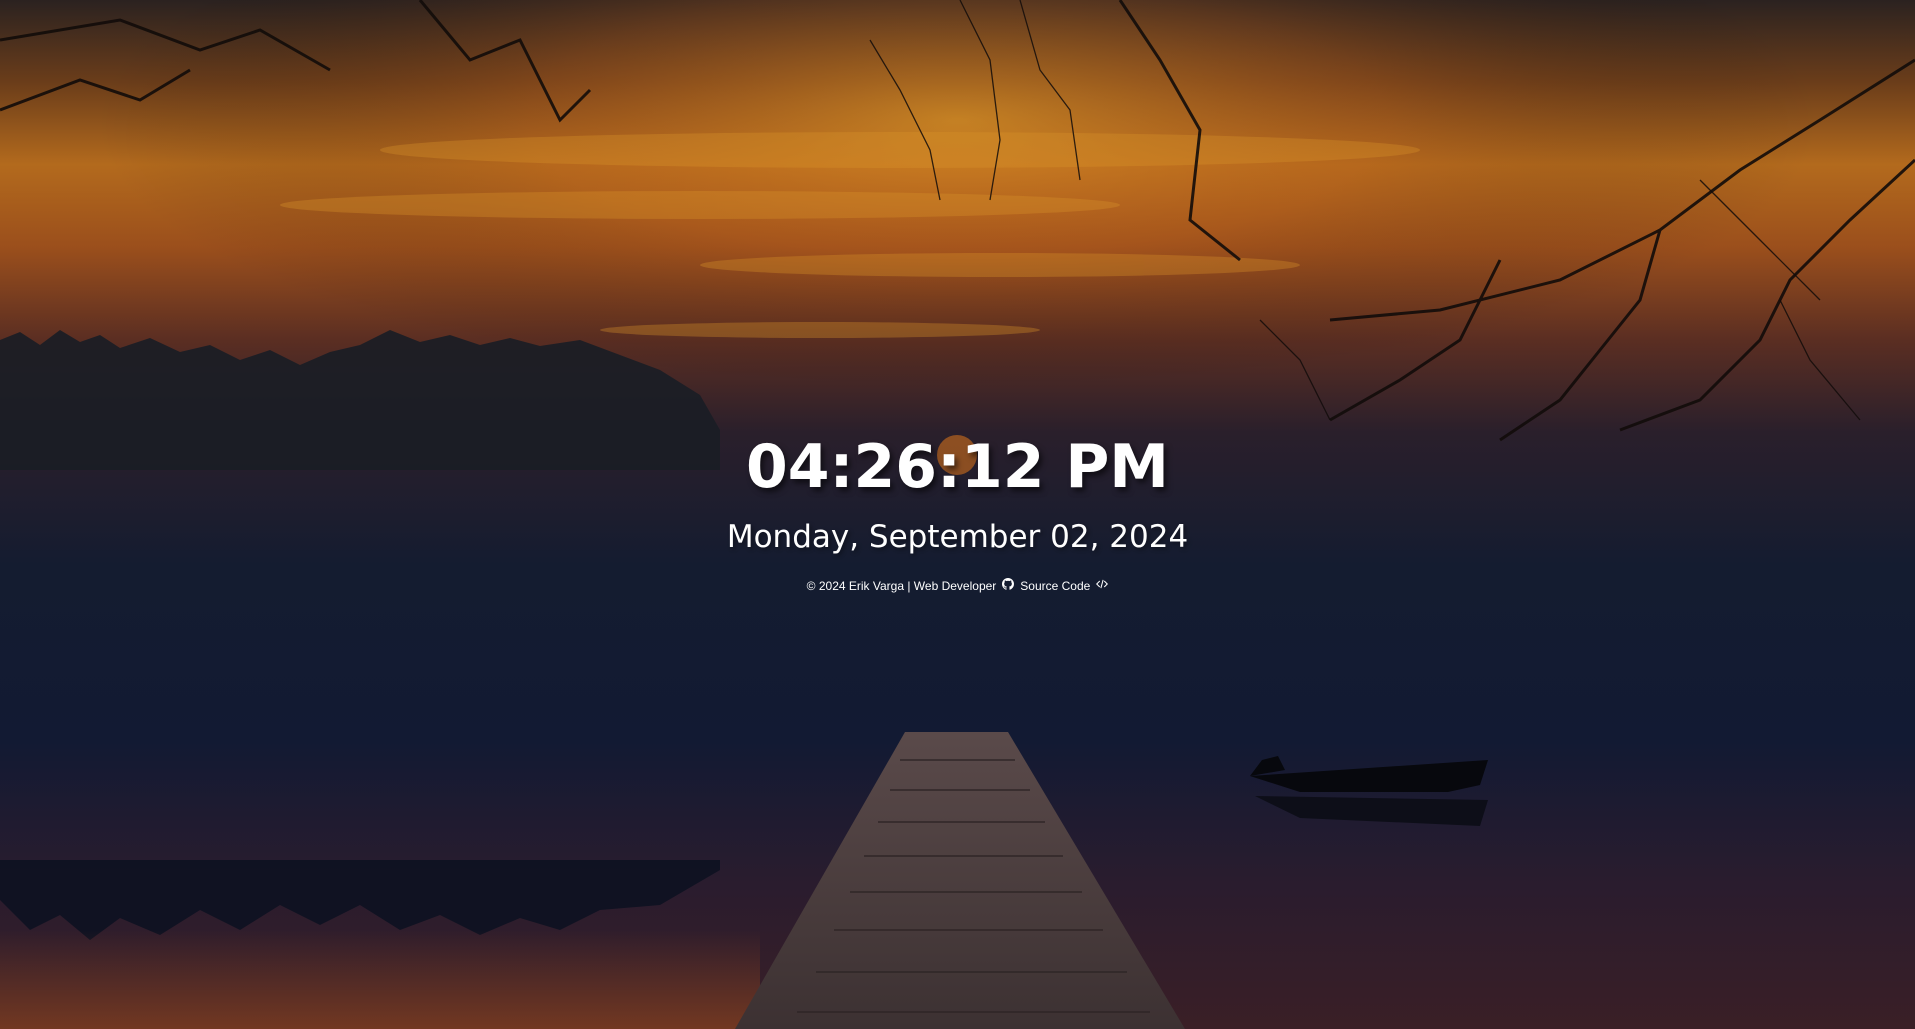 The height and width of the screenshot is (1029, 1915). I want to click on clock-date: Monday, September 02, 2024, so click(957, 537).